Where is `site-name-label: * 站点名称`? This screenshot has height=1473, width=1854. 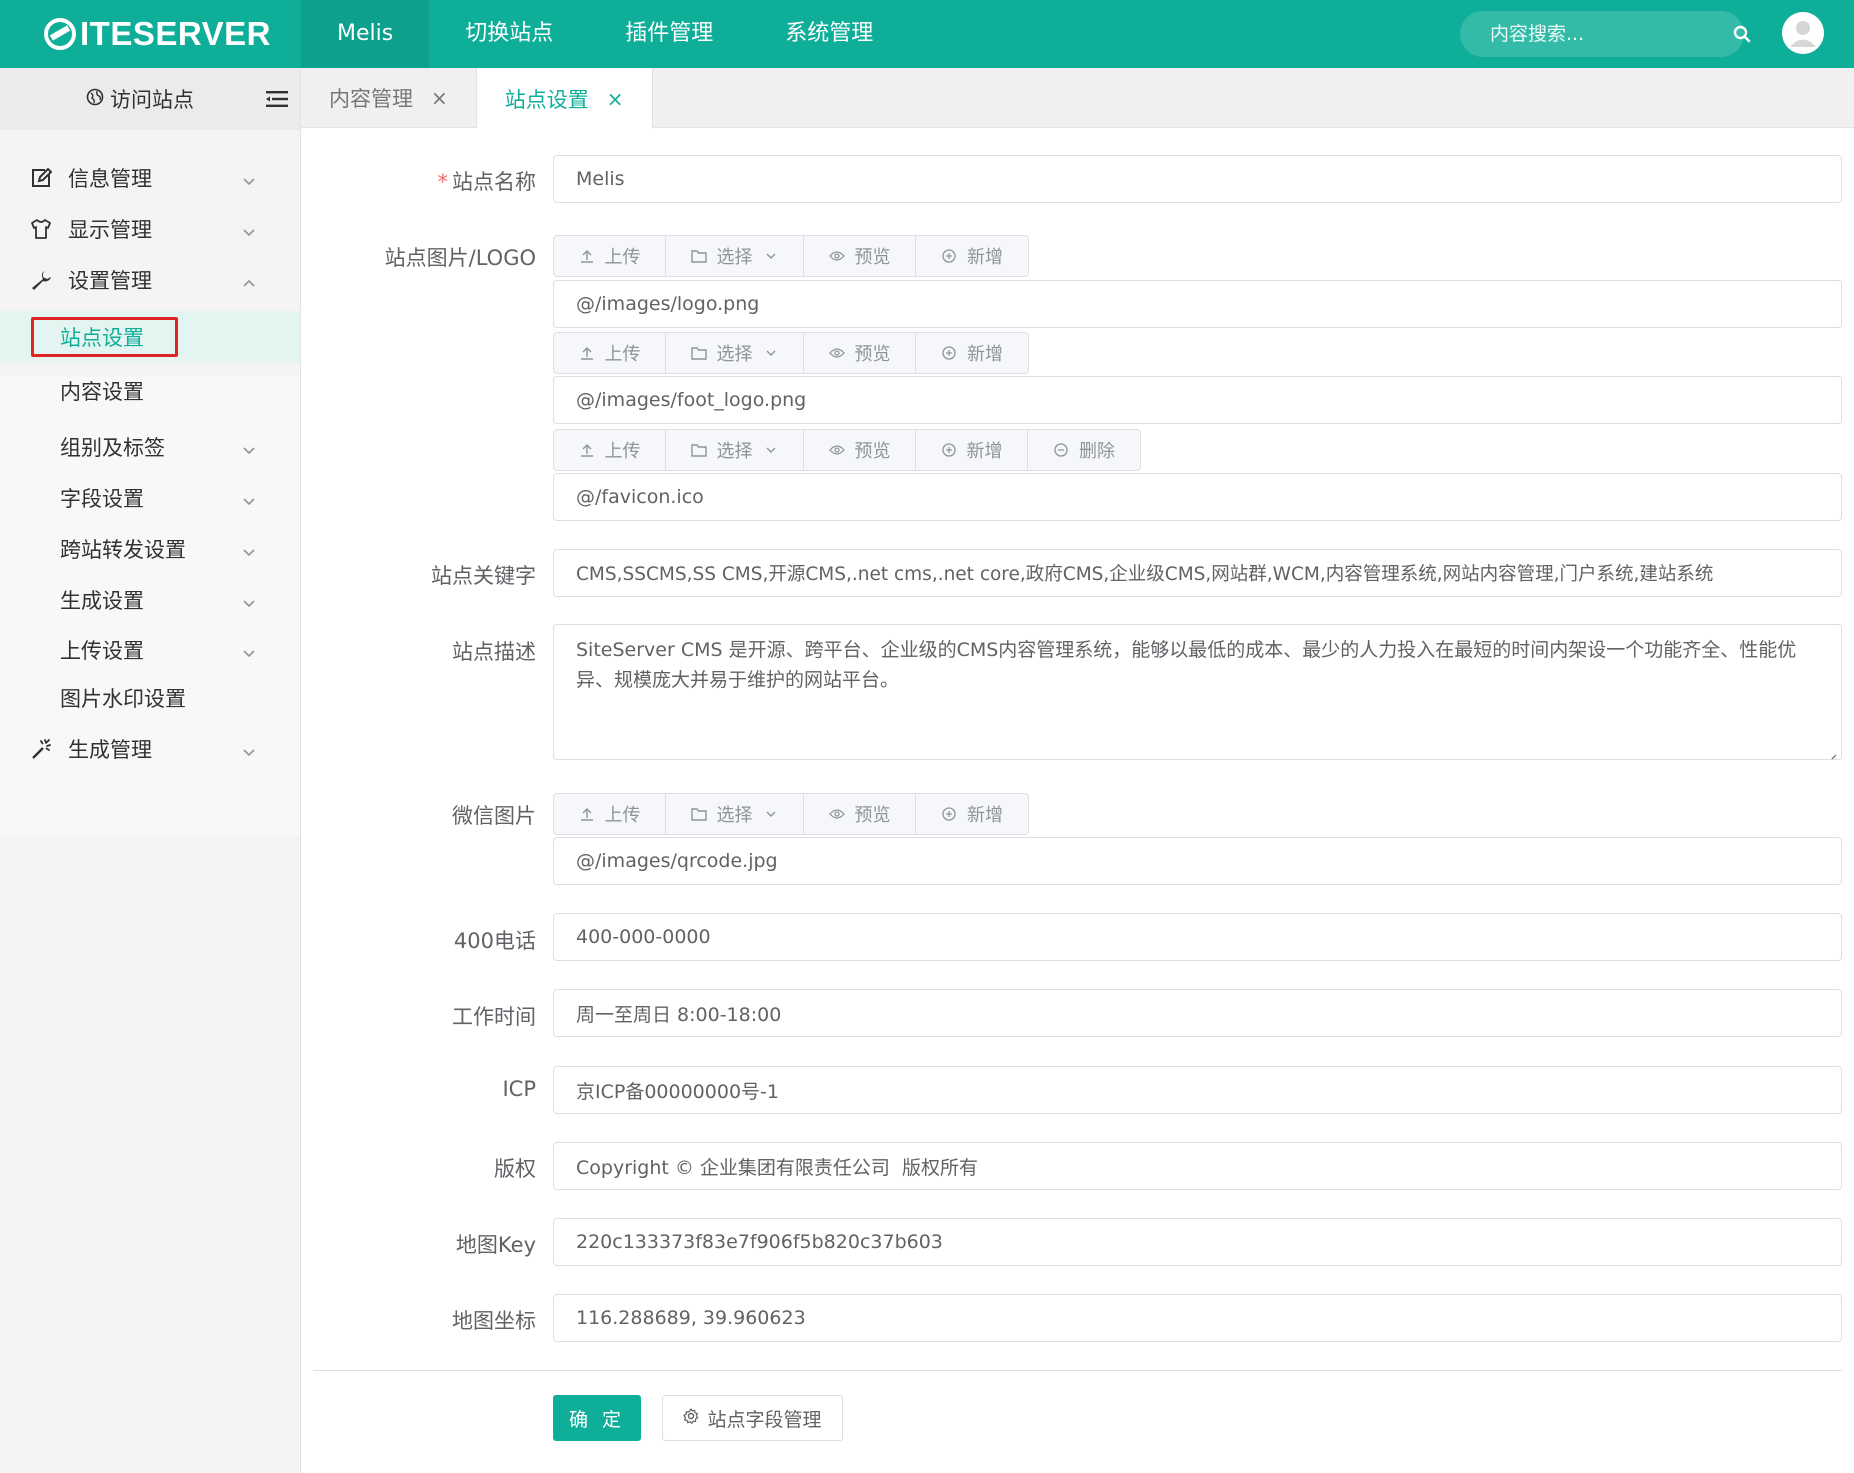 site-name-label: * 站点名称 is located at coordinates (419, 181).